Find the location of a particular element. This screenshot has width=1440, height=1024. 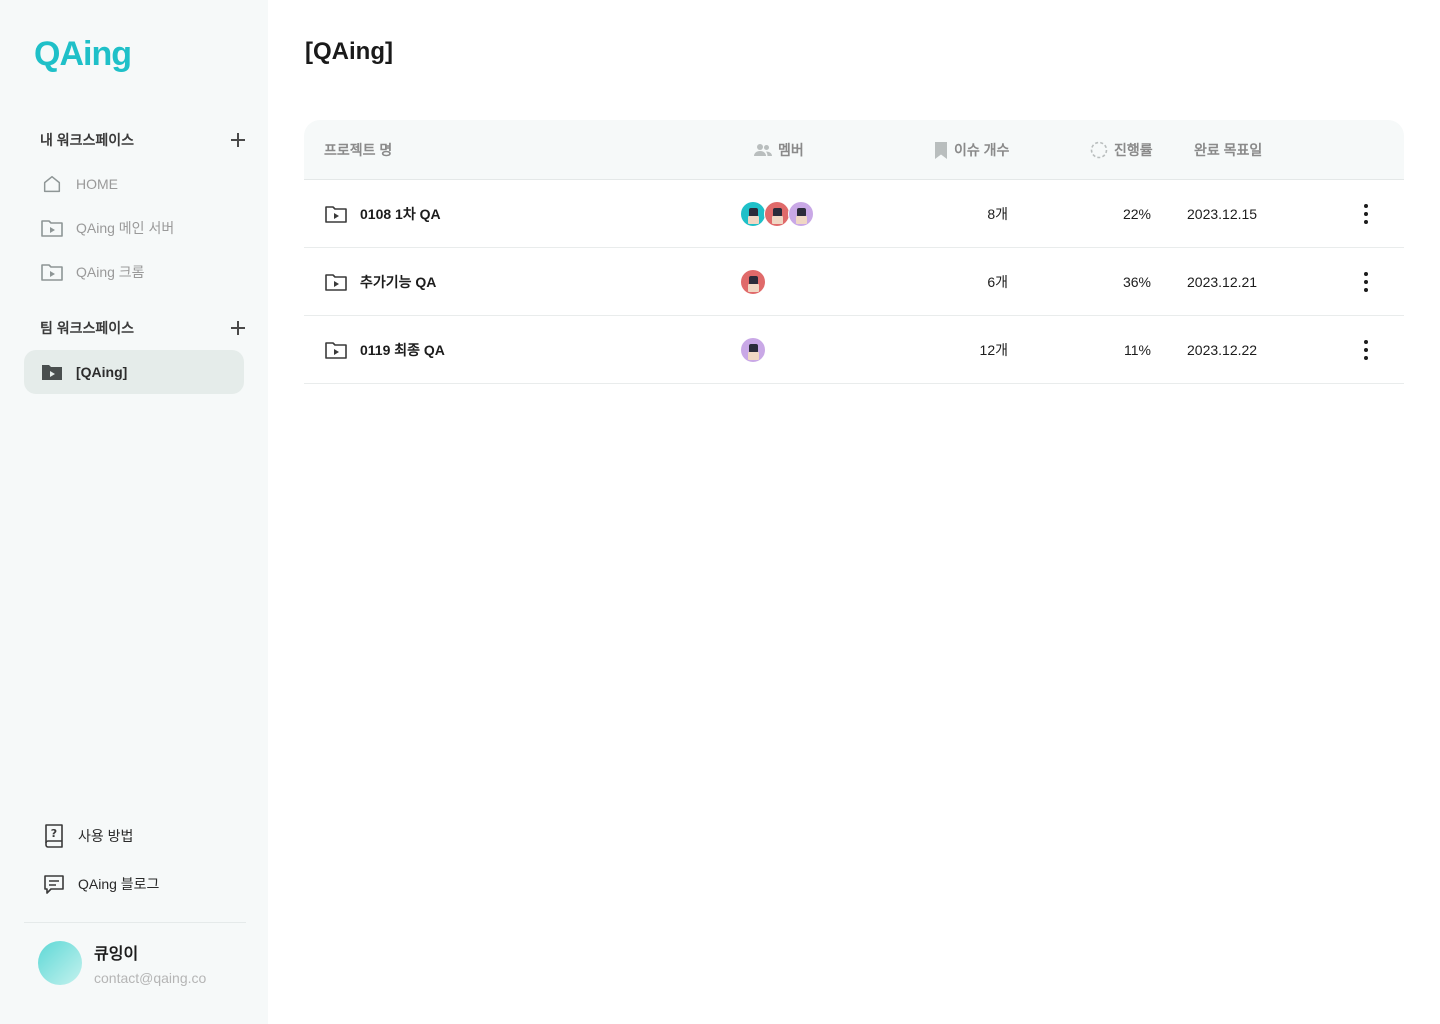

project-name: 0108 1차 QA is located at coordinates (400, 214).